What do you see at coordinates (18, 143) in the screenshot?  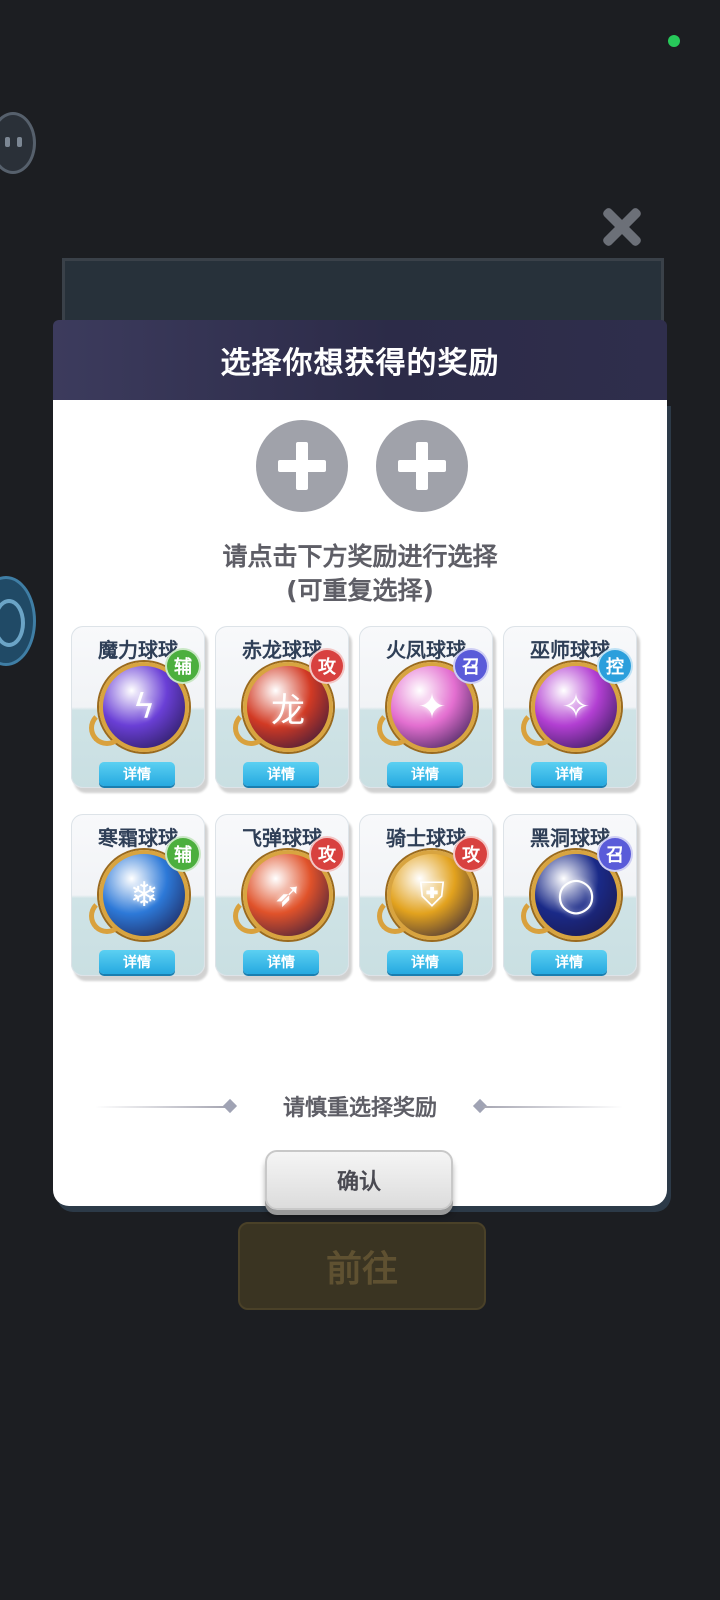 I see `robot-avatar-icon` at bounding box center [18, 143].